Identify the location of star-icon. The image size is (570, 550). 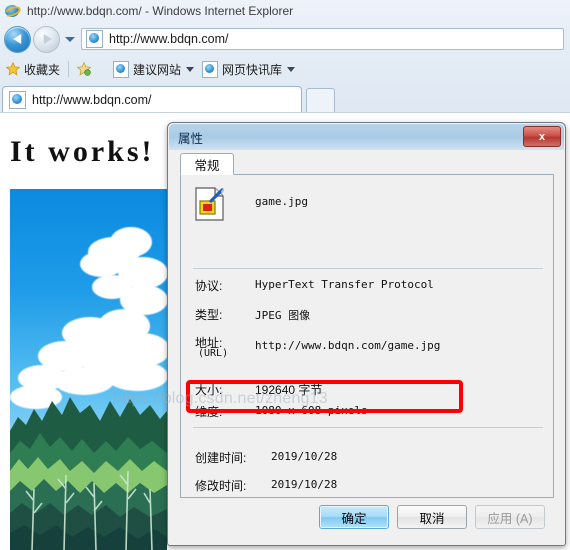
(13, 69).